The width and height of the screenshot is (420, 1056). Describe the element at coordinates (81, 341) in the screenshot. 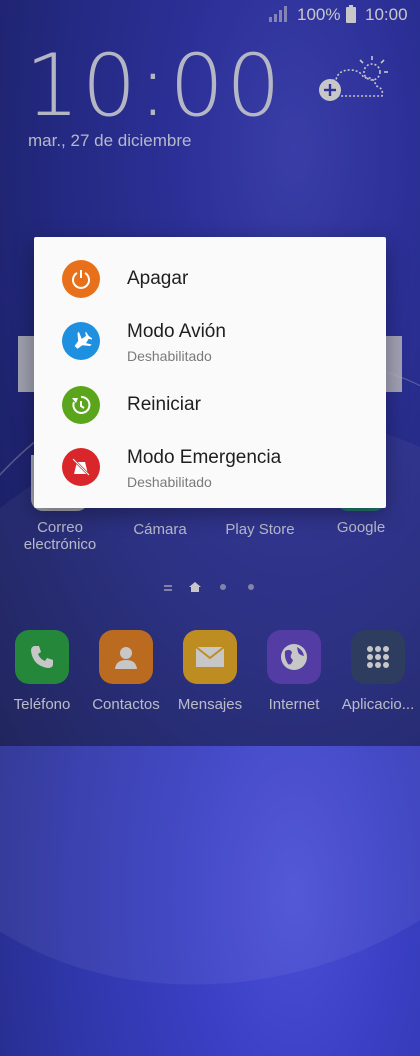

I see `airplane-icon` at that location.